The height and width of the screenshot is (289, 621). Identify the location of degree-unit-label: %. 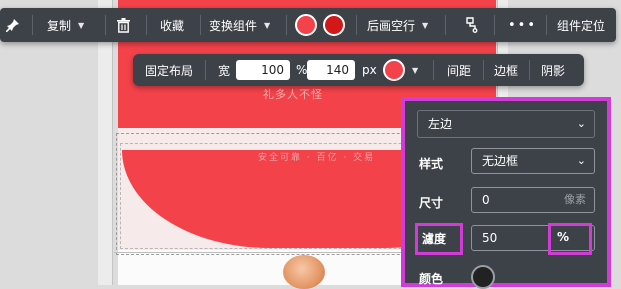
(563, 237).